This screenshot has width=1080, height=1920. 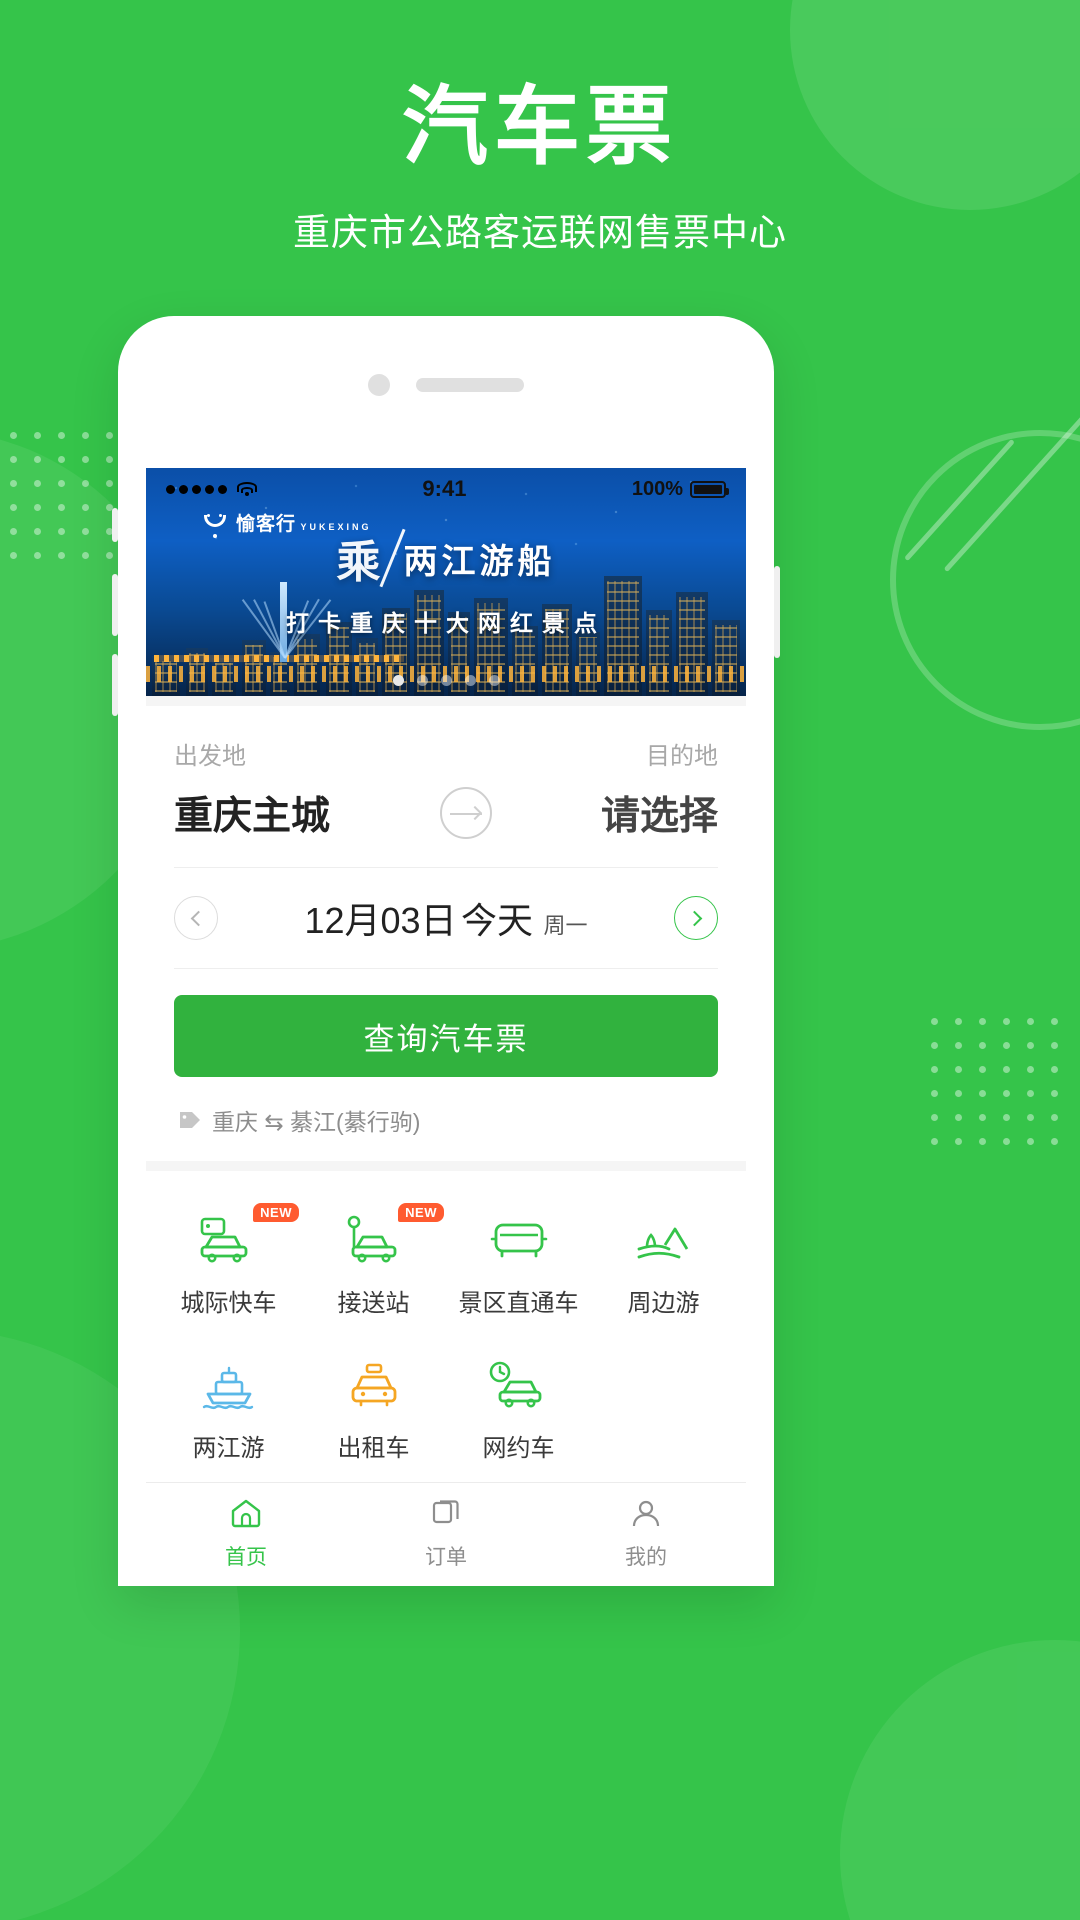 I want to click on profile-icon, so click(x=646, y=1515).